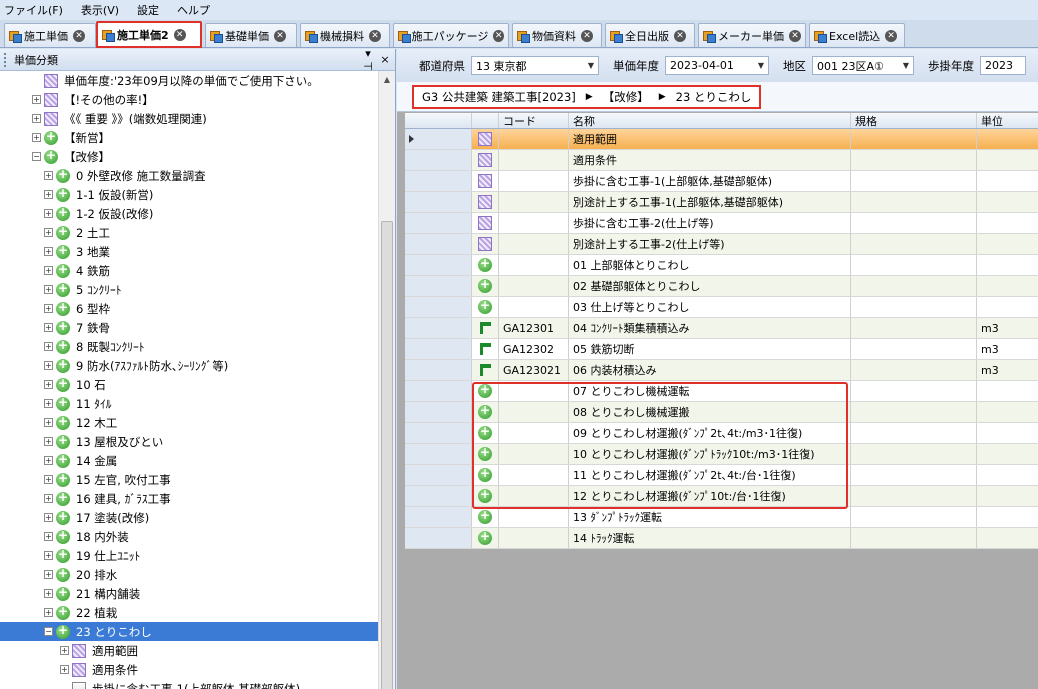 Image resolution: width=1038 pixels, height=689 pixels. I want to click on tab-maker-unit-price: メーカー単価 ✕, so click(752, 35).